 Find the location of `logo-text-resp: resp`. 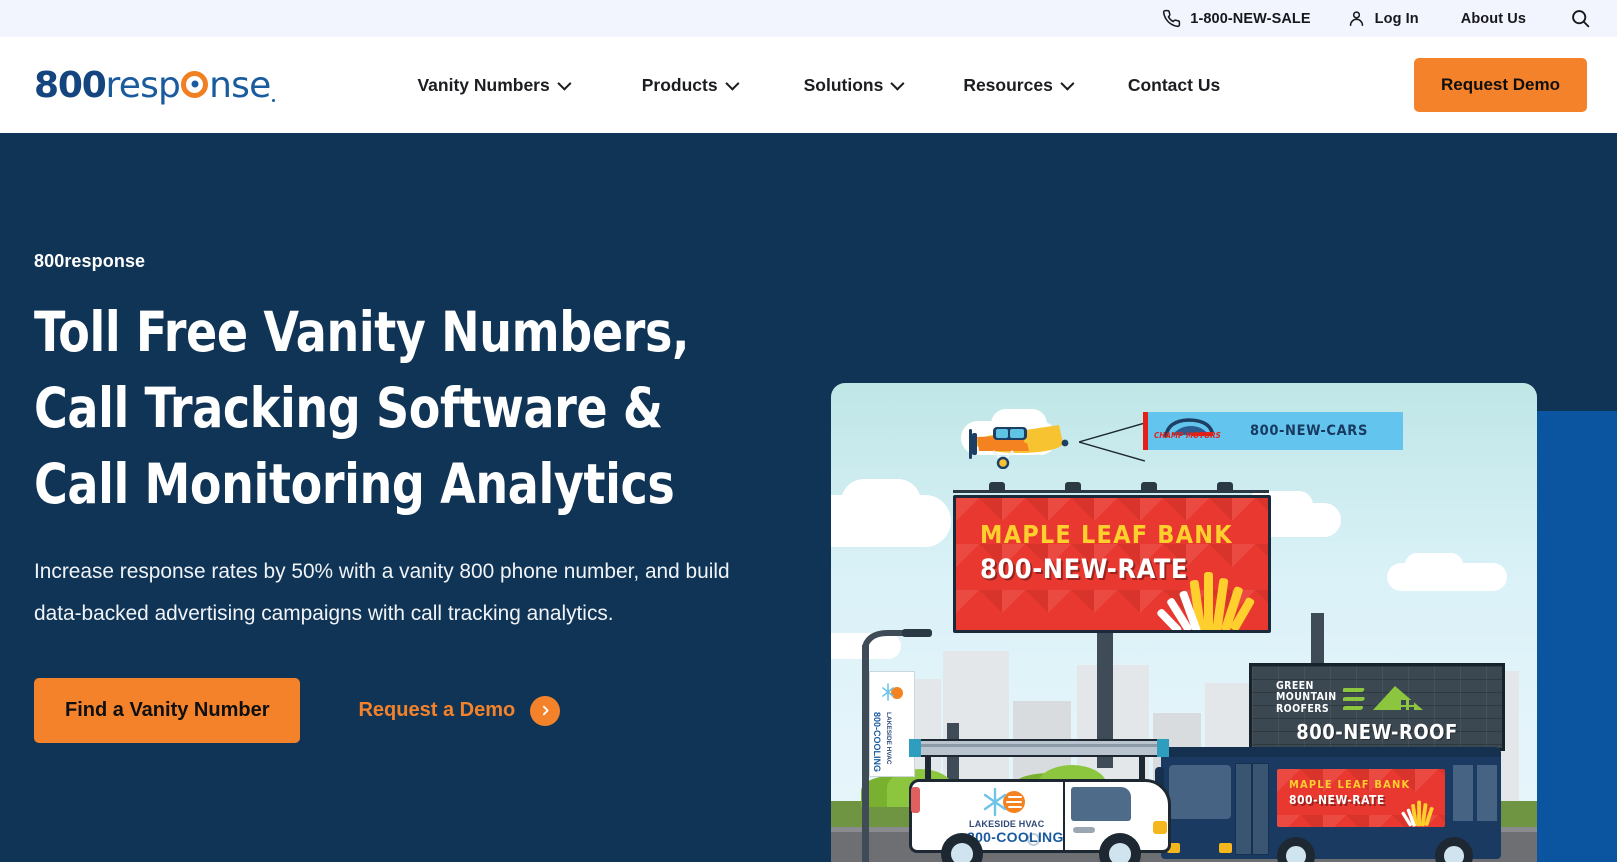

logo-text-resp: resp is located at coordinates (143, 85).